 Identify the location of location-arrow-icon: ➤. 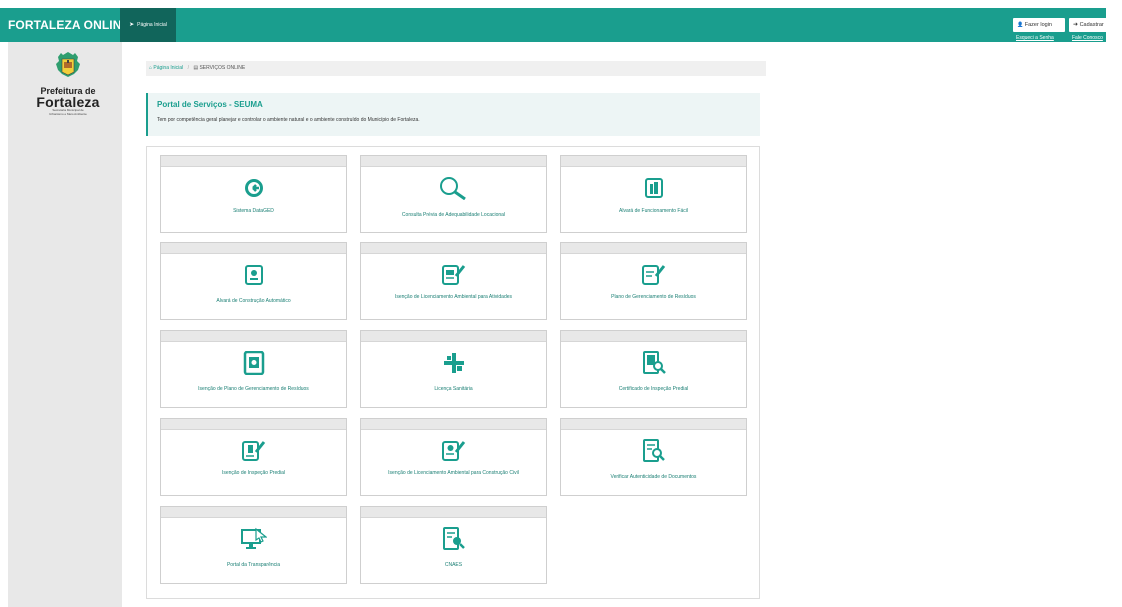
(132, 25).